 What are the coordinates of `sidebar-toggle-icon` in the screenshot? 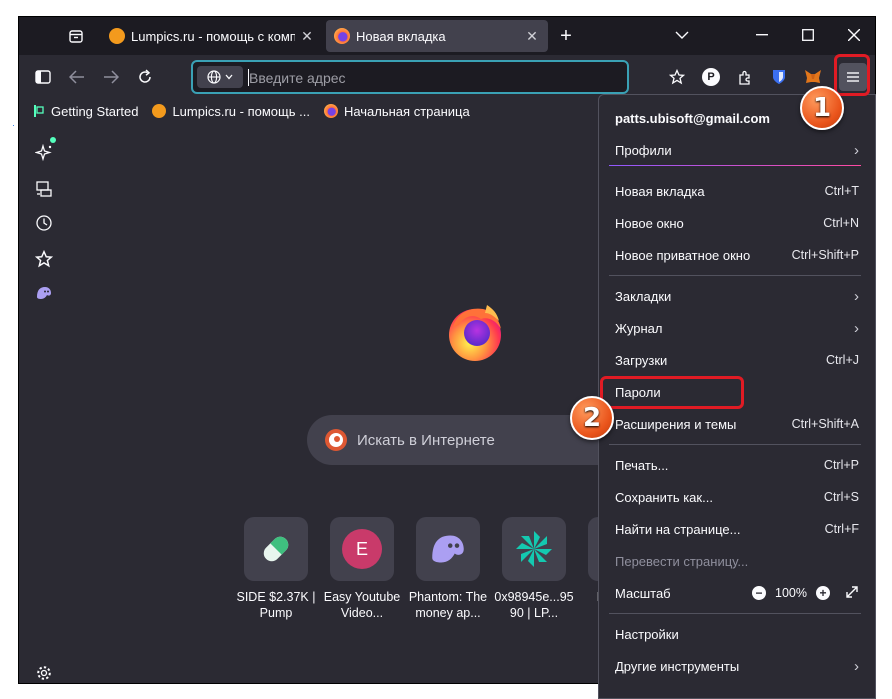 It's located at (43, 77).